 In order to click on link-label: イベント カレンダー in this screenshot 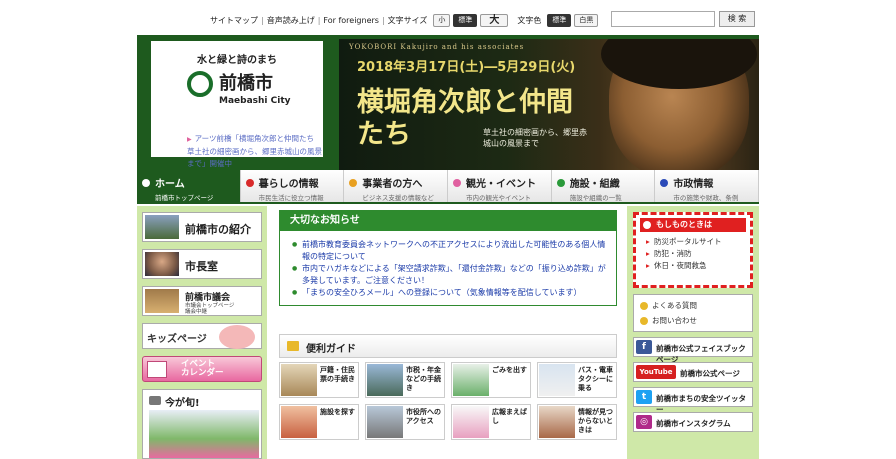, I will do `click(202, 368)`.